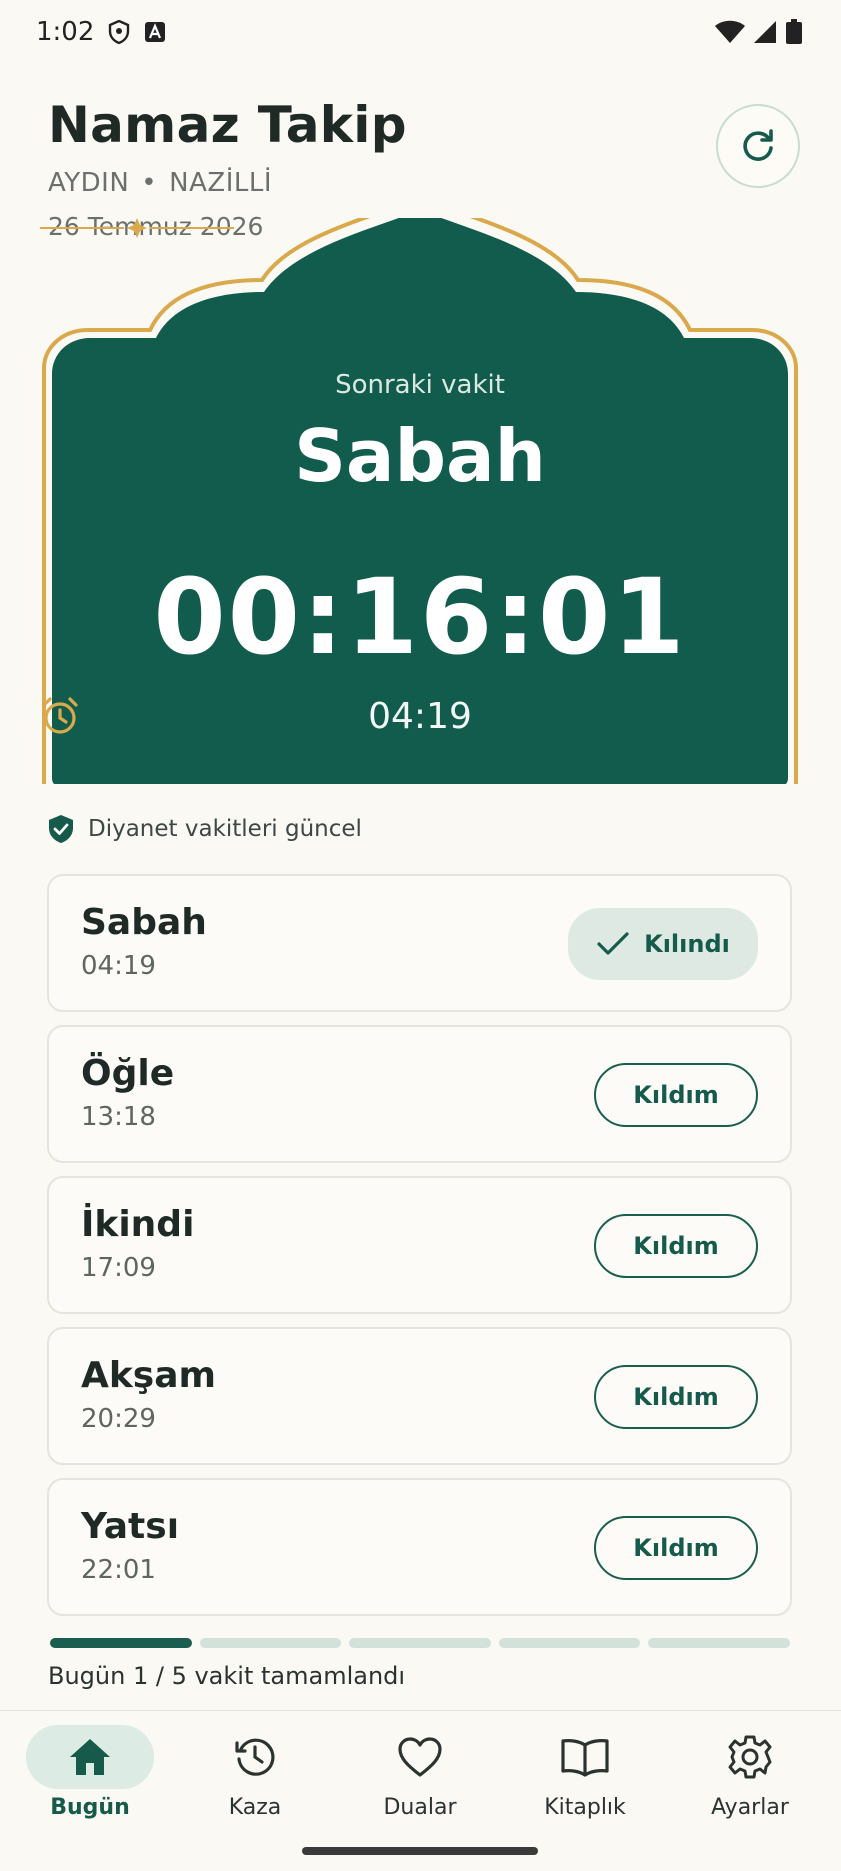 The width and height of the screenshot is (841, 1871). I want to click on status-right, so click(759, 32).